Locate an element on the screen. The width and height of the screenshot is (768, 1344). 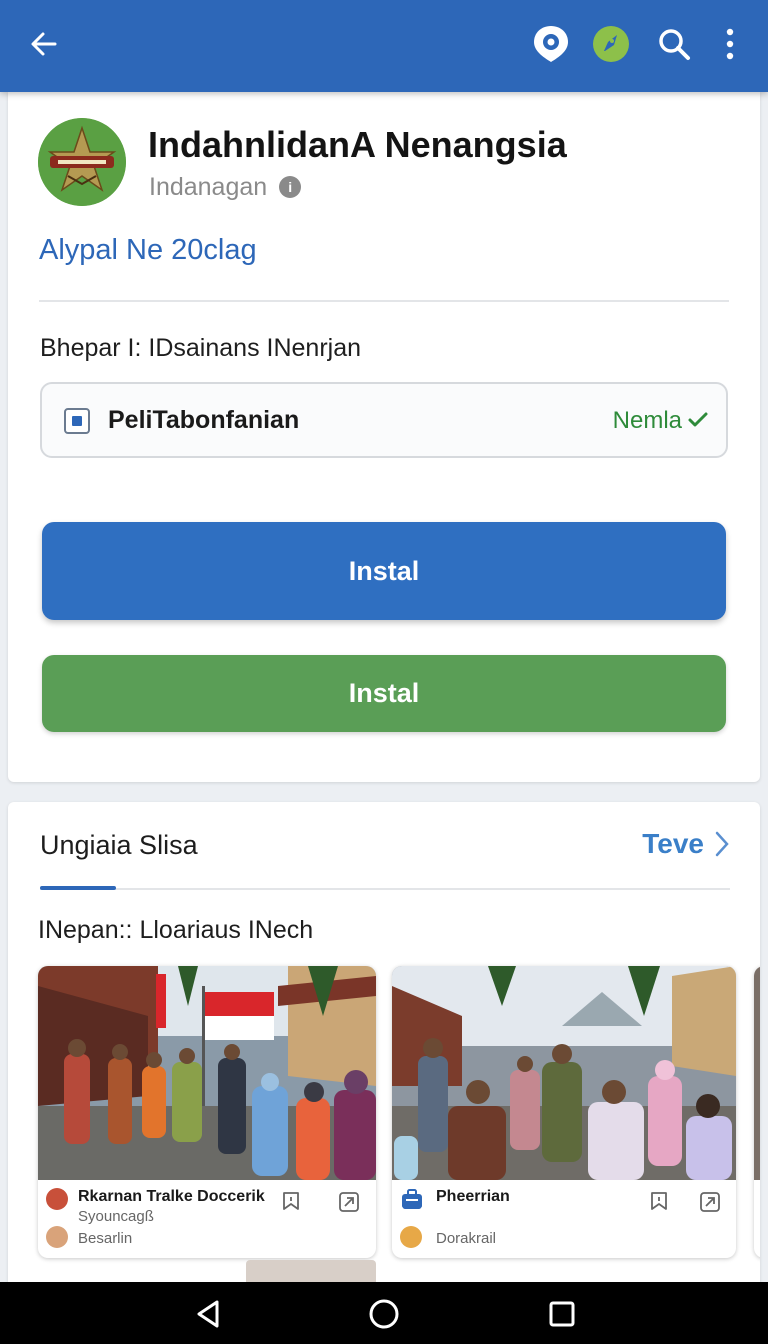
see-all-label: Teve is located at coordinates (673, 843).